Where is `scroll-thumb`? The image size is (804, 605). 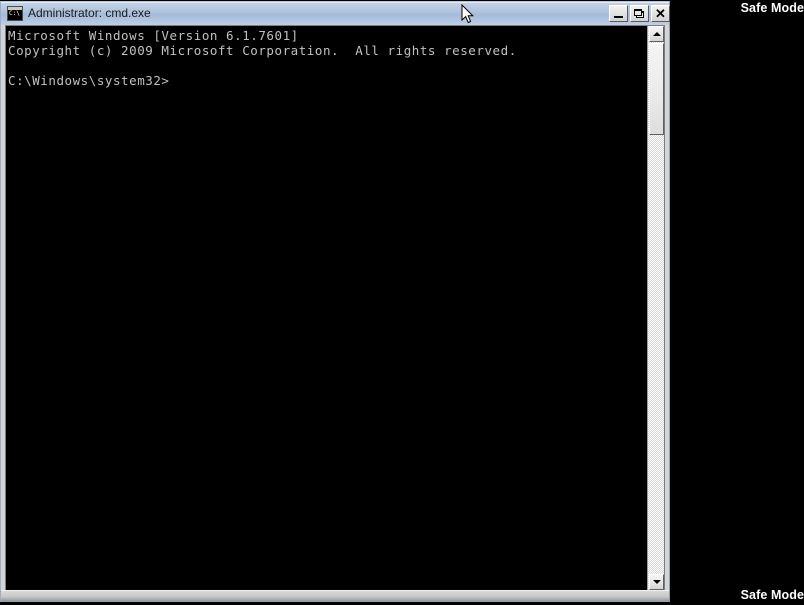 scroll-thumb is located at coordinates (656, 89).